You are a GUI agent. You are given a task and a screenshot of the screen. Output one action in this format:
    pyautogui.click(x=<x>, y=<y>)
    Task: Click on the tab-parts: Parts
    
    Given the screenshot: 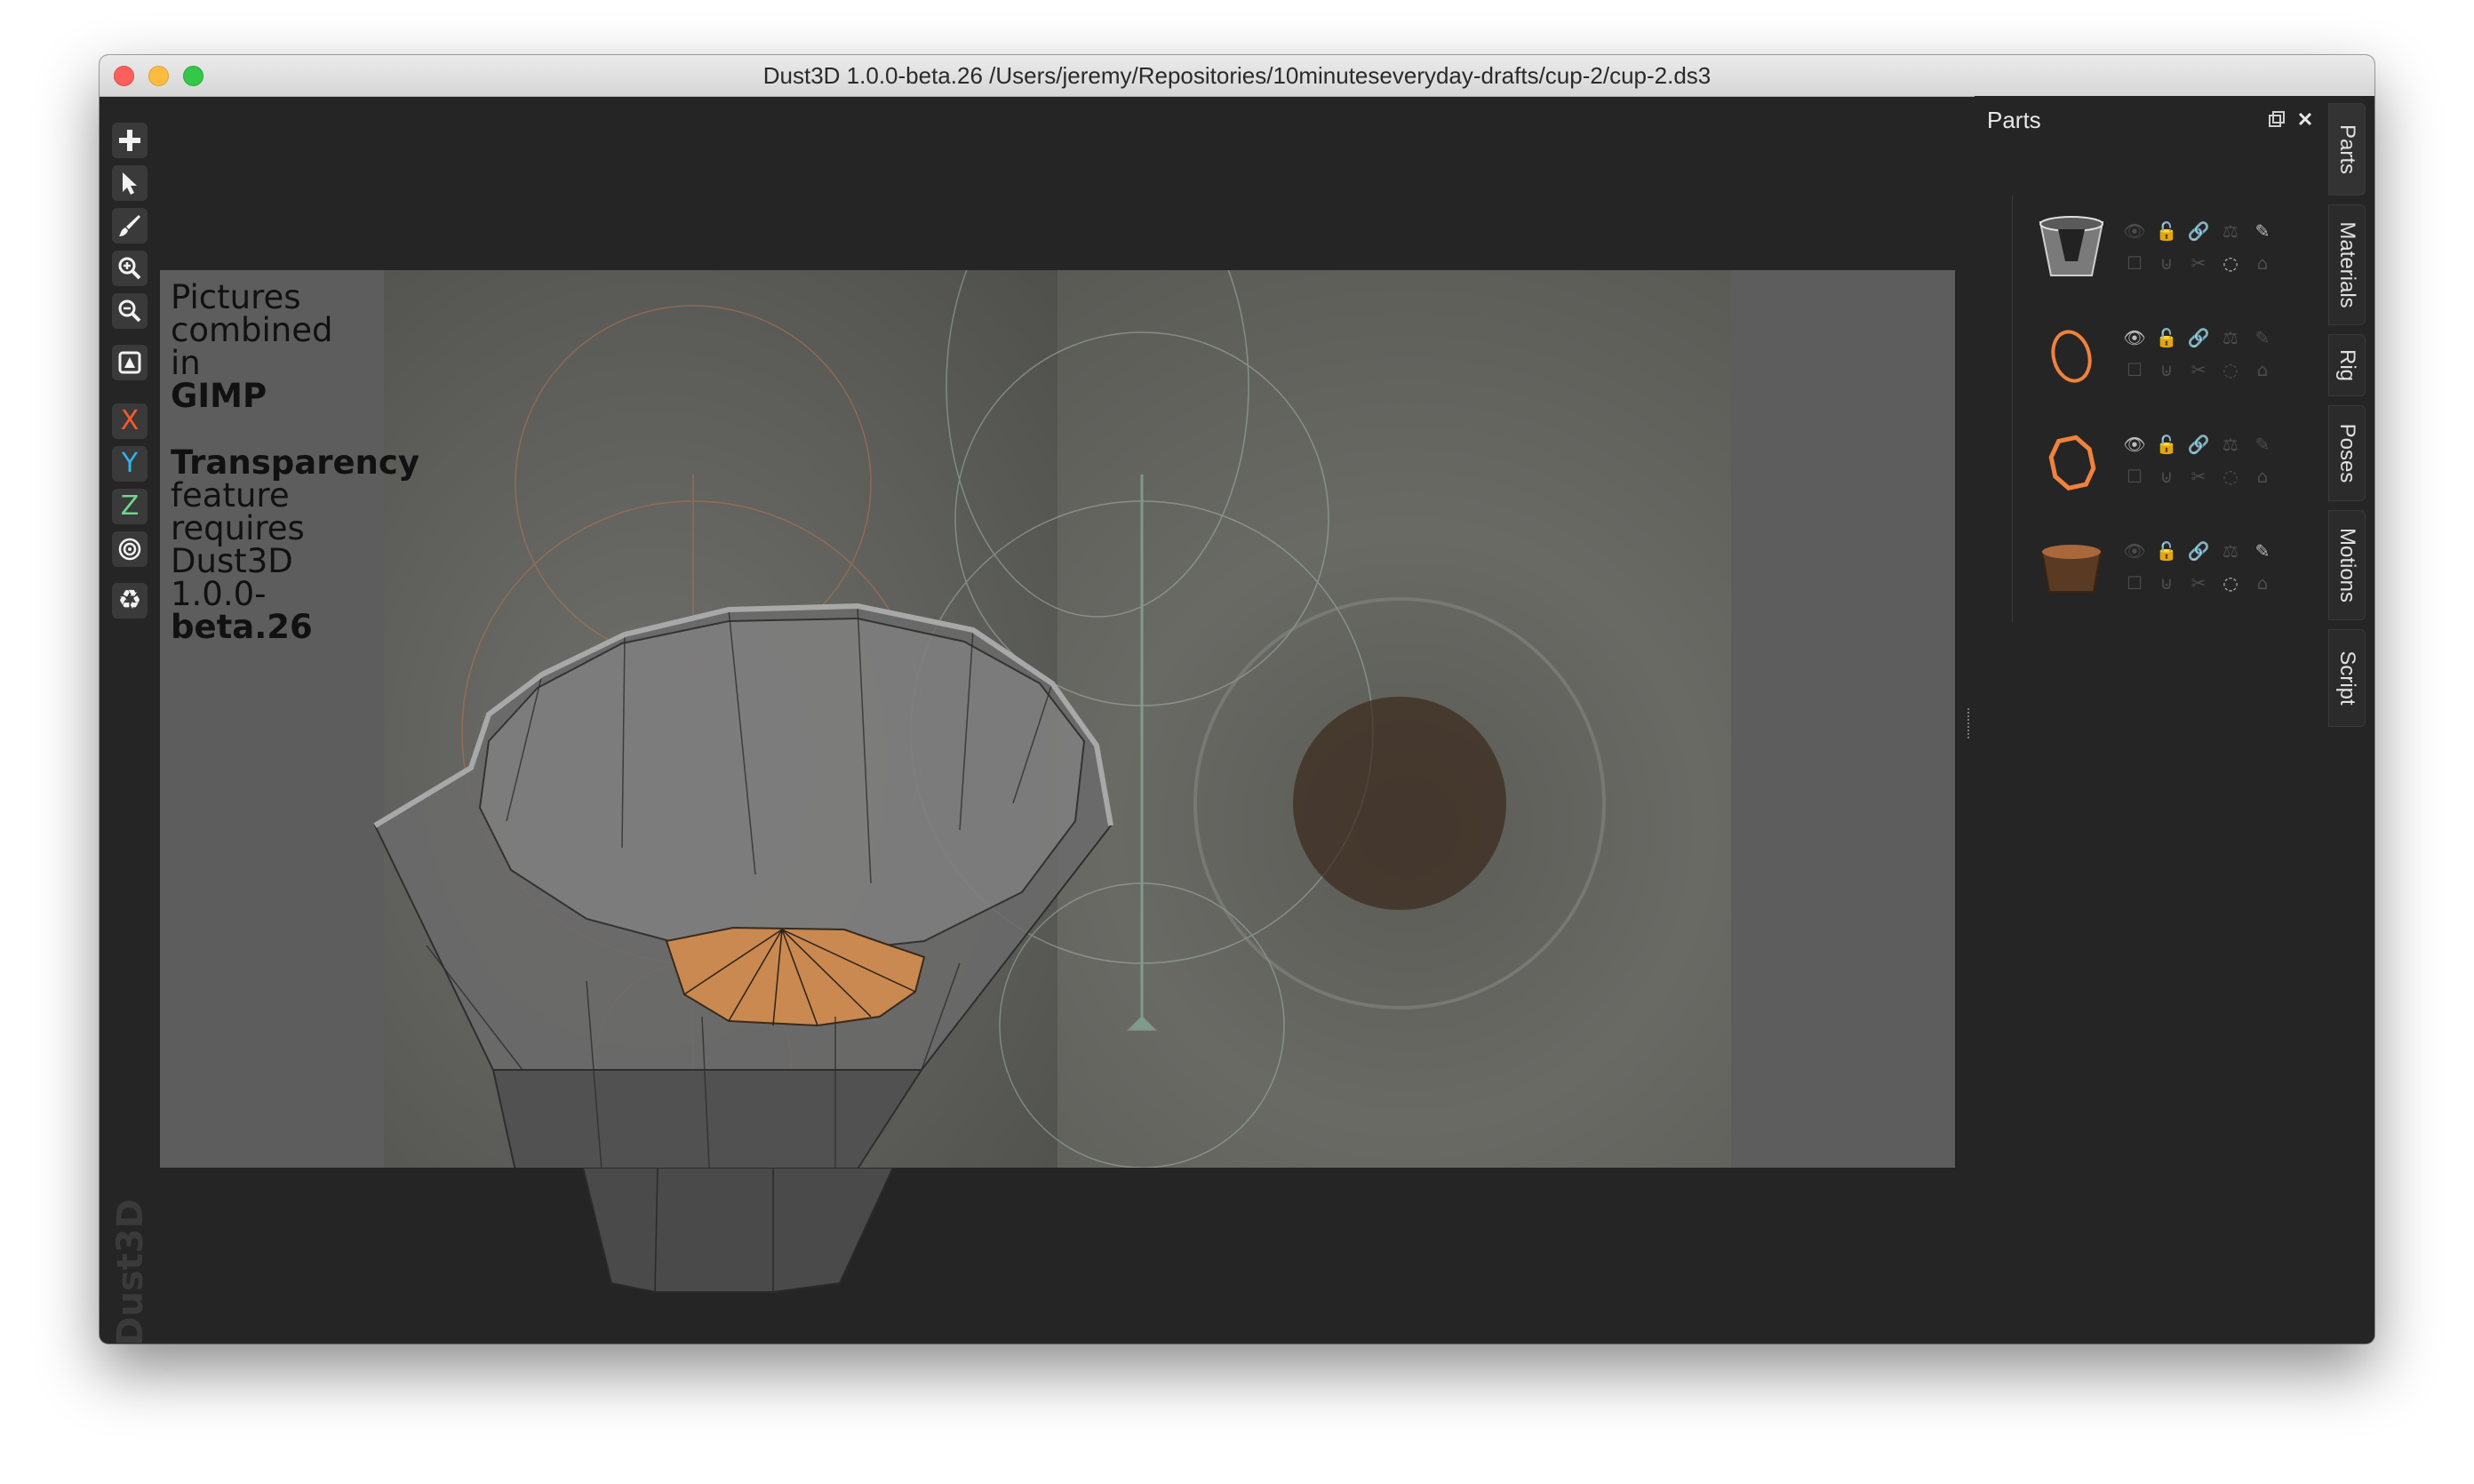 What is the action you would take?
    pyautogui.click(x=2347, y=149)
    